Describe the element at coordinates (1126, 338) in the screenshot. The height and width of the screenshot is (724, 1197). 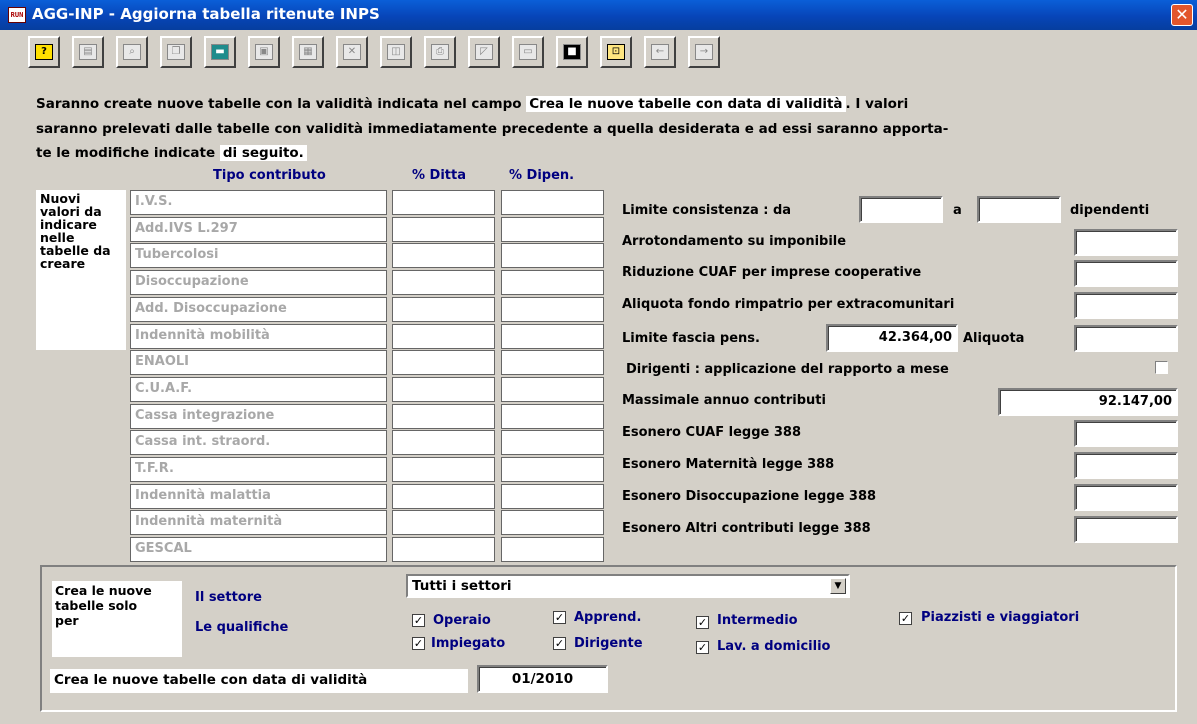
I see `aliquota-input` at that location.